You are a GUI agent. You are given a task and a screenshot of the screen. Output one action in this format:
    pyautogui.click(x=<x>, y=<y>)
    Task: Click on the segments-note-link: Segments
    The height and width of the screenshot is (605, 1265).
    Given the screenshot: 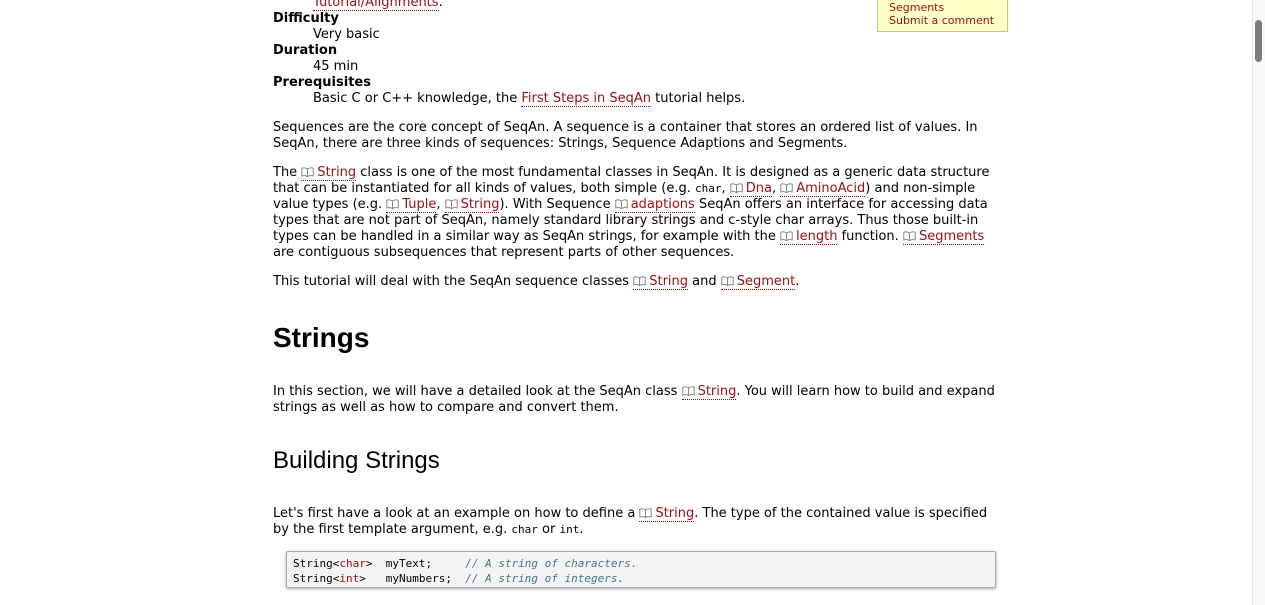 What is the action you would take?
    pyautogui.click(x=948, y=7)
    